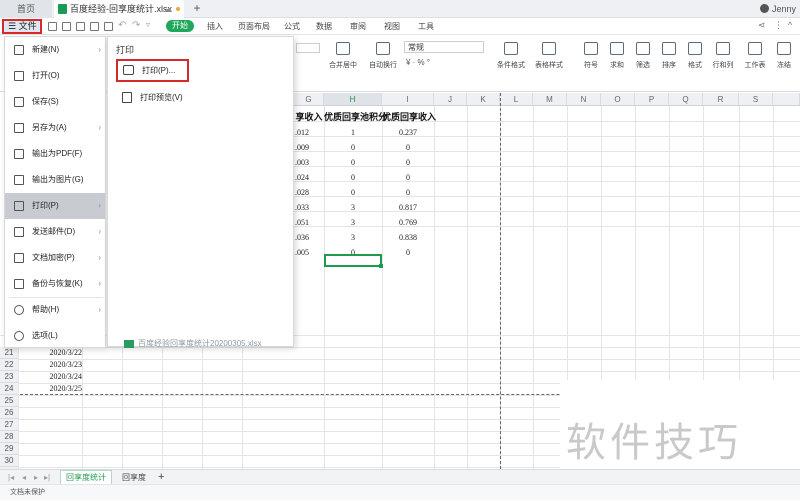  What do you see at coordinates (86, 477) in the screenshot?
I see `sheet-tab-active: 回享度统计` at bounding box center [86, 477].